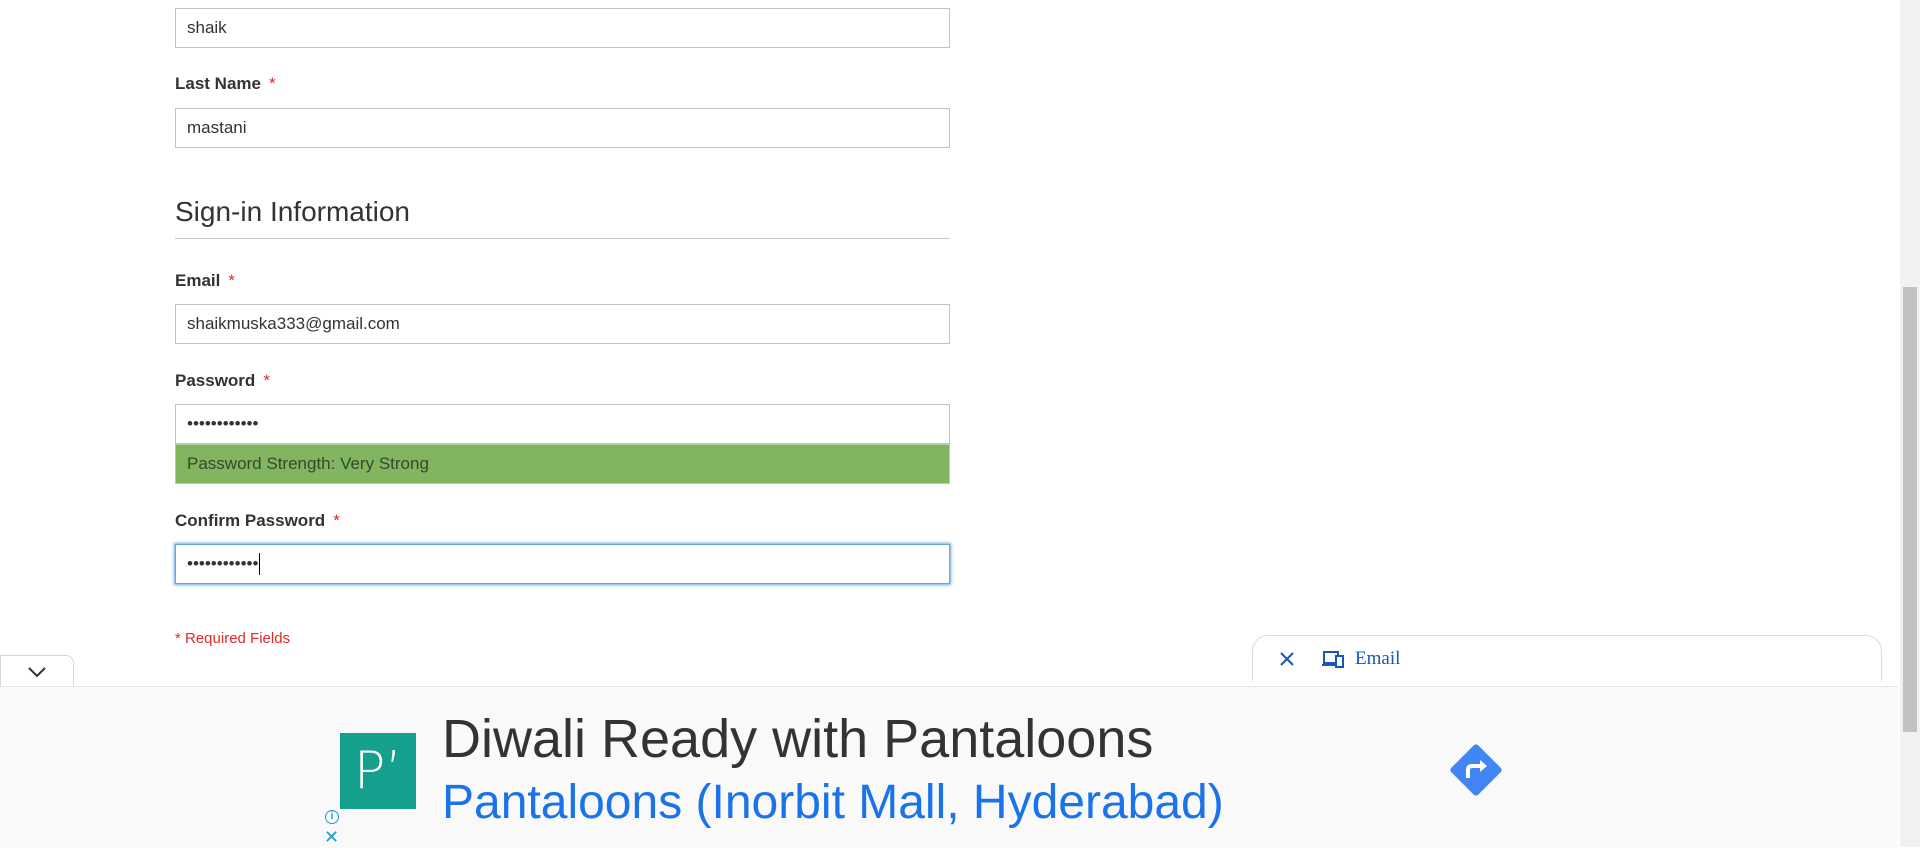  Describe the element at coordinates (260, 564) in the screenshot. I see `text-caret` at that location.